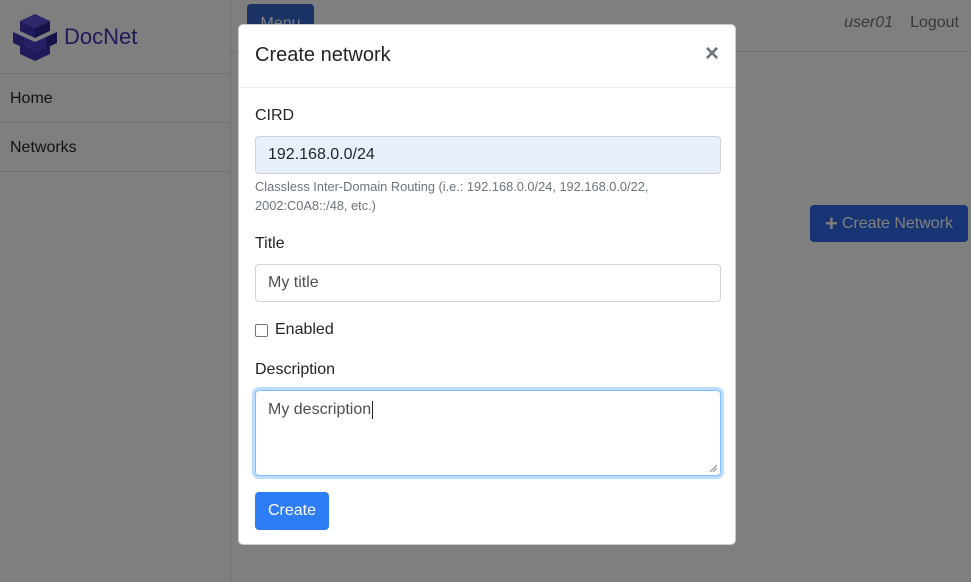 This screenshot has height=582, width=971. Describe the element at coordinates (292, 511) in the screenshot. I see `create-button: Create` at that location.